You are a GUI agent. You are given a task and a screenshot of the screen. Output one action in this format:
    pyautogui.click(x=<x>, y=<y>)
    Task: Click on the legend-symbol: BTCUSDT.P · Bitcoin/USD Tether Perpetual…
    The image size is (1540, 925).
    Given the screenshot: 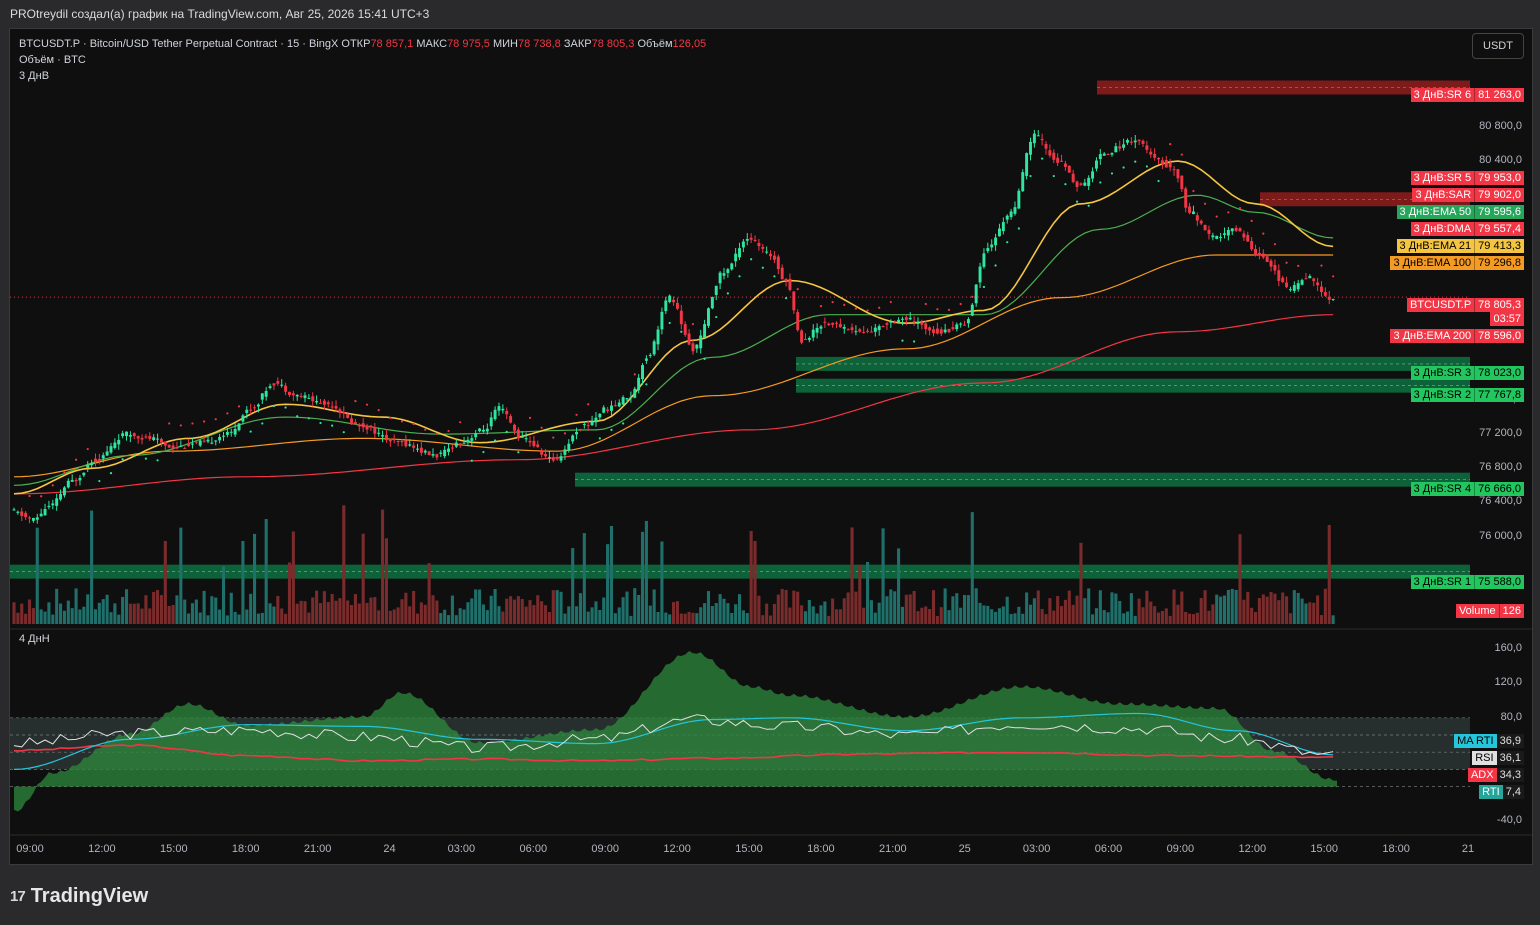 What is the action you would take?
    pyautogui.click(x=178, y=44)
    